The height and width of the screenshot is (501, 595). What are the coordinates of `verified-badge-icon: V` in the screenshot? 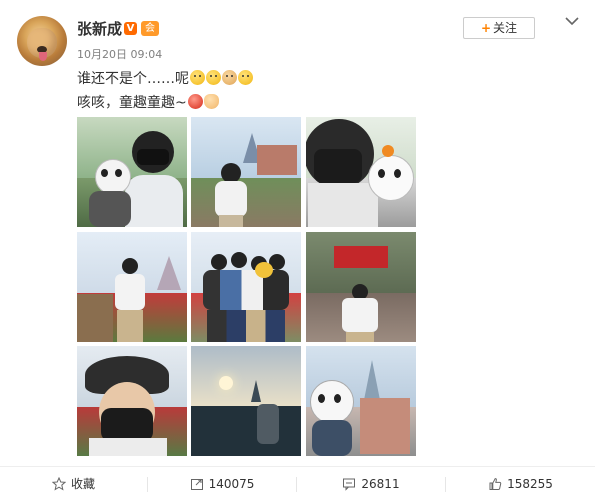 It's located at (130, 28).